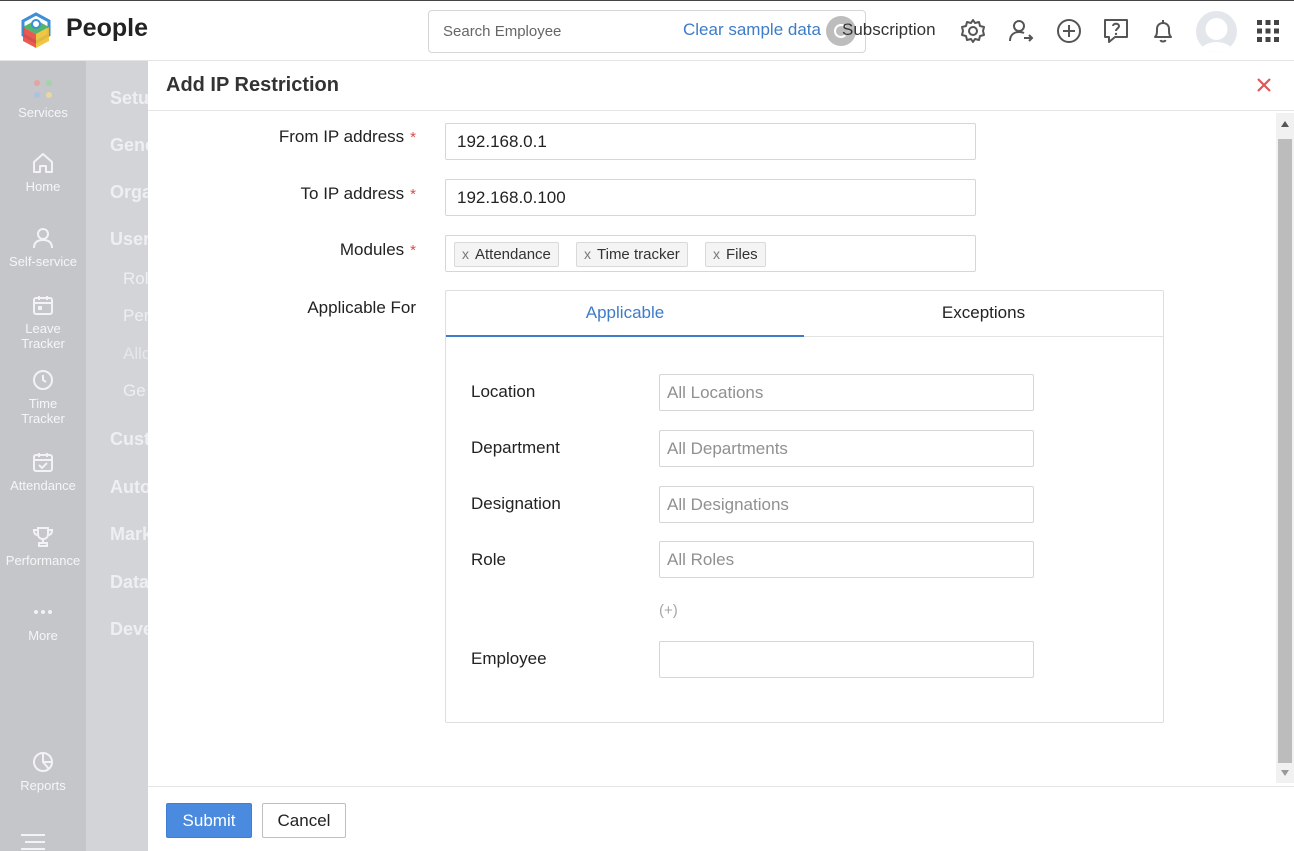  I want to click on nav-item-time-tracker: Time Tracker, so click(43, 397).